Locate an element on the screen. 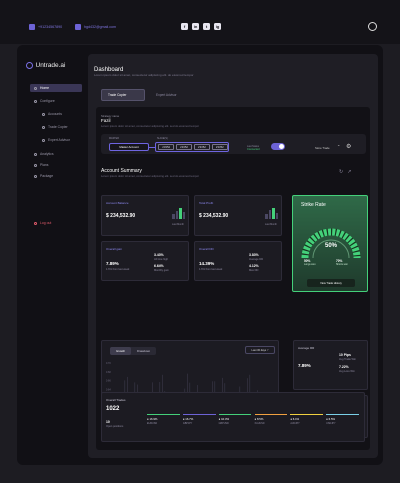 This screenshot has width=400, height=483. facebook-icon: f is located at coordinates (184, 26).